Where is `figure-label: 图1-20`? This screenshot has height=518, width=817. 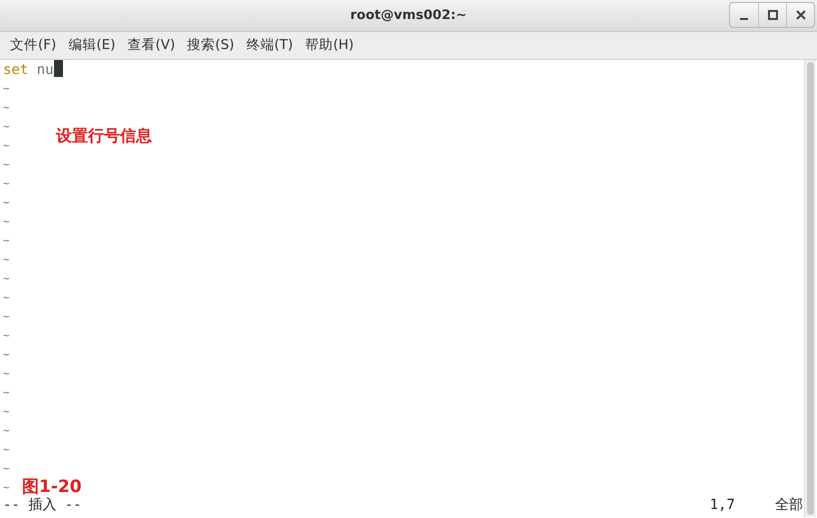
figure-label: 图1-20 is located at coordinates (52, 487).